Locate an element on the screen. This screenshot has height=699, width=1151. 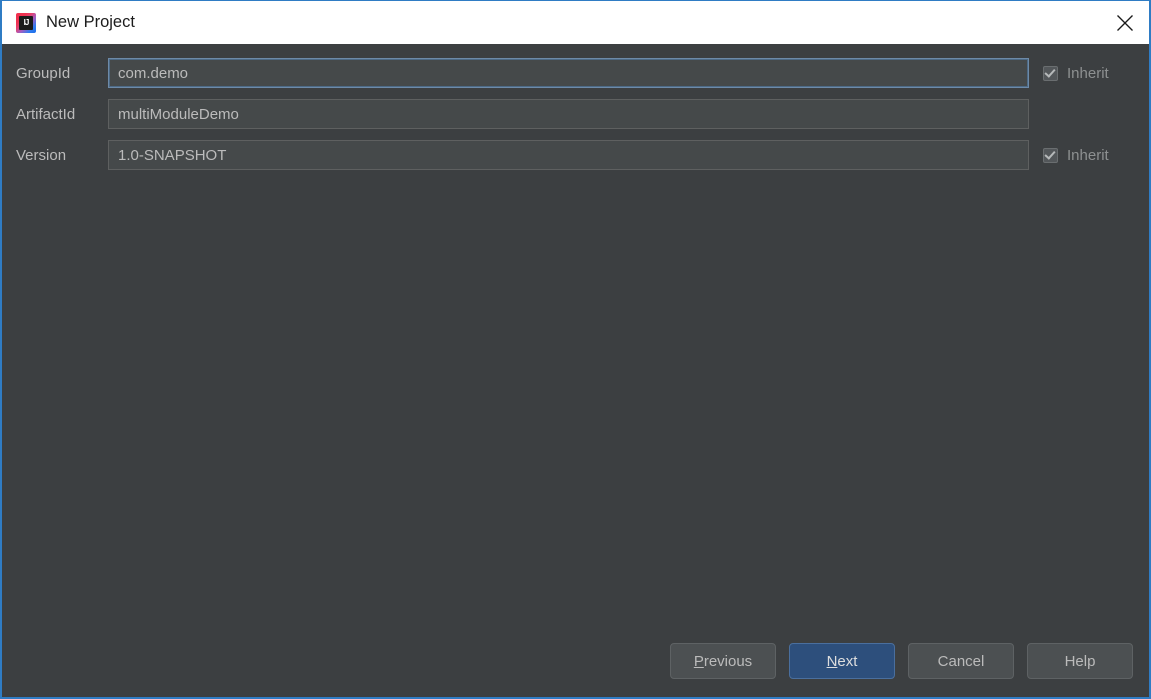
dialog-titlebar: IJ New Project is located at coordinates (575, 22).